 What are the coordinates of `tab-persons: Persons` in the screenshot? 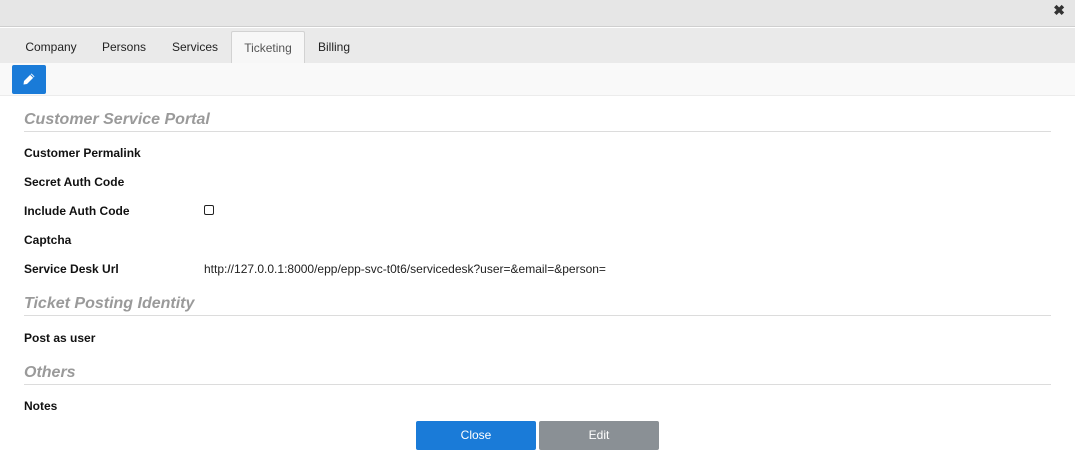 It's located at (124, 47).